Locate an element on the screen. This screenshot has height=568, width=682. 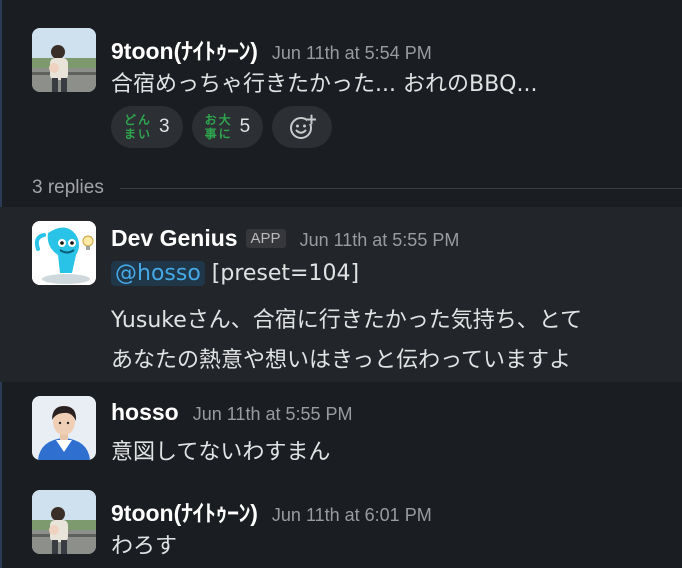
message-text: わろす is located at coordinates (144, 546).